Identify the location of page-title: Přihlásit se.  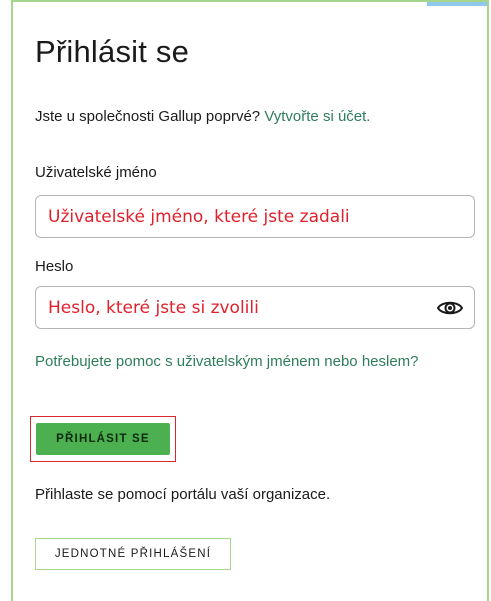
(112, 51).